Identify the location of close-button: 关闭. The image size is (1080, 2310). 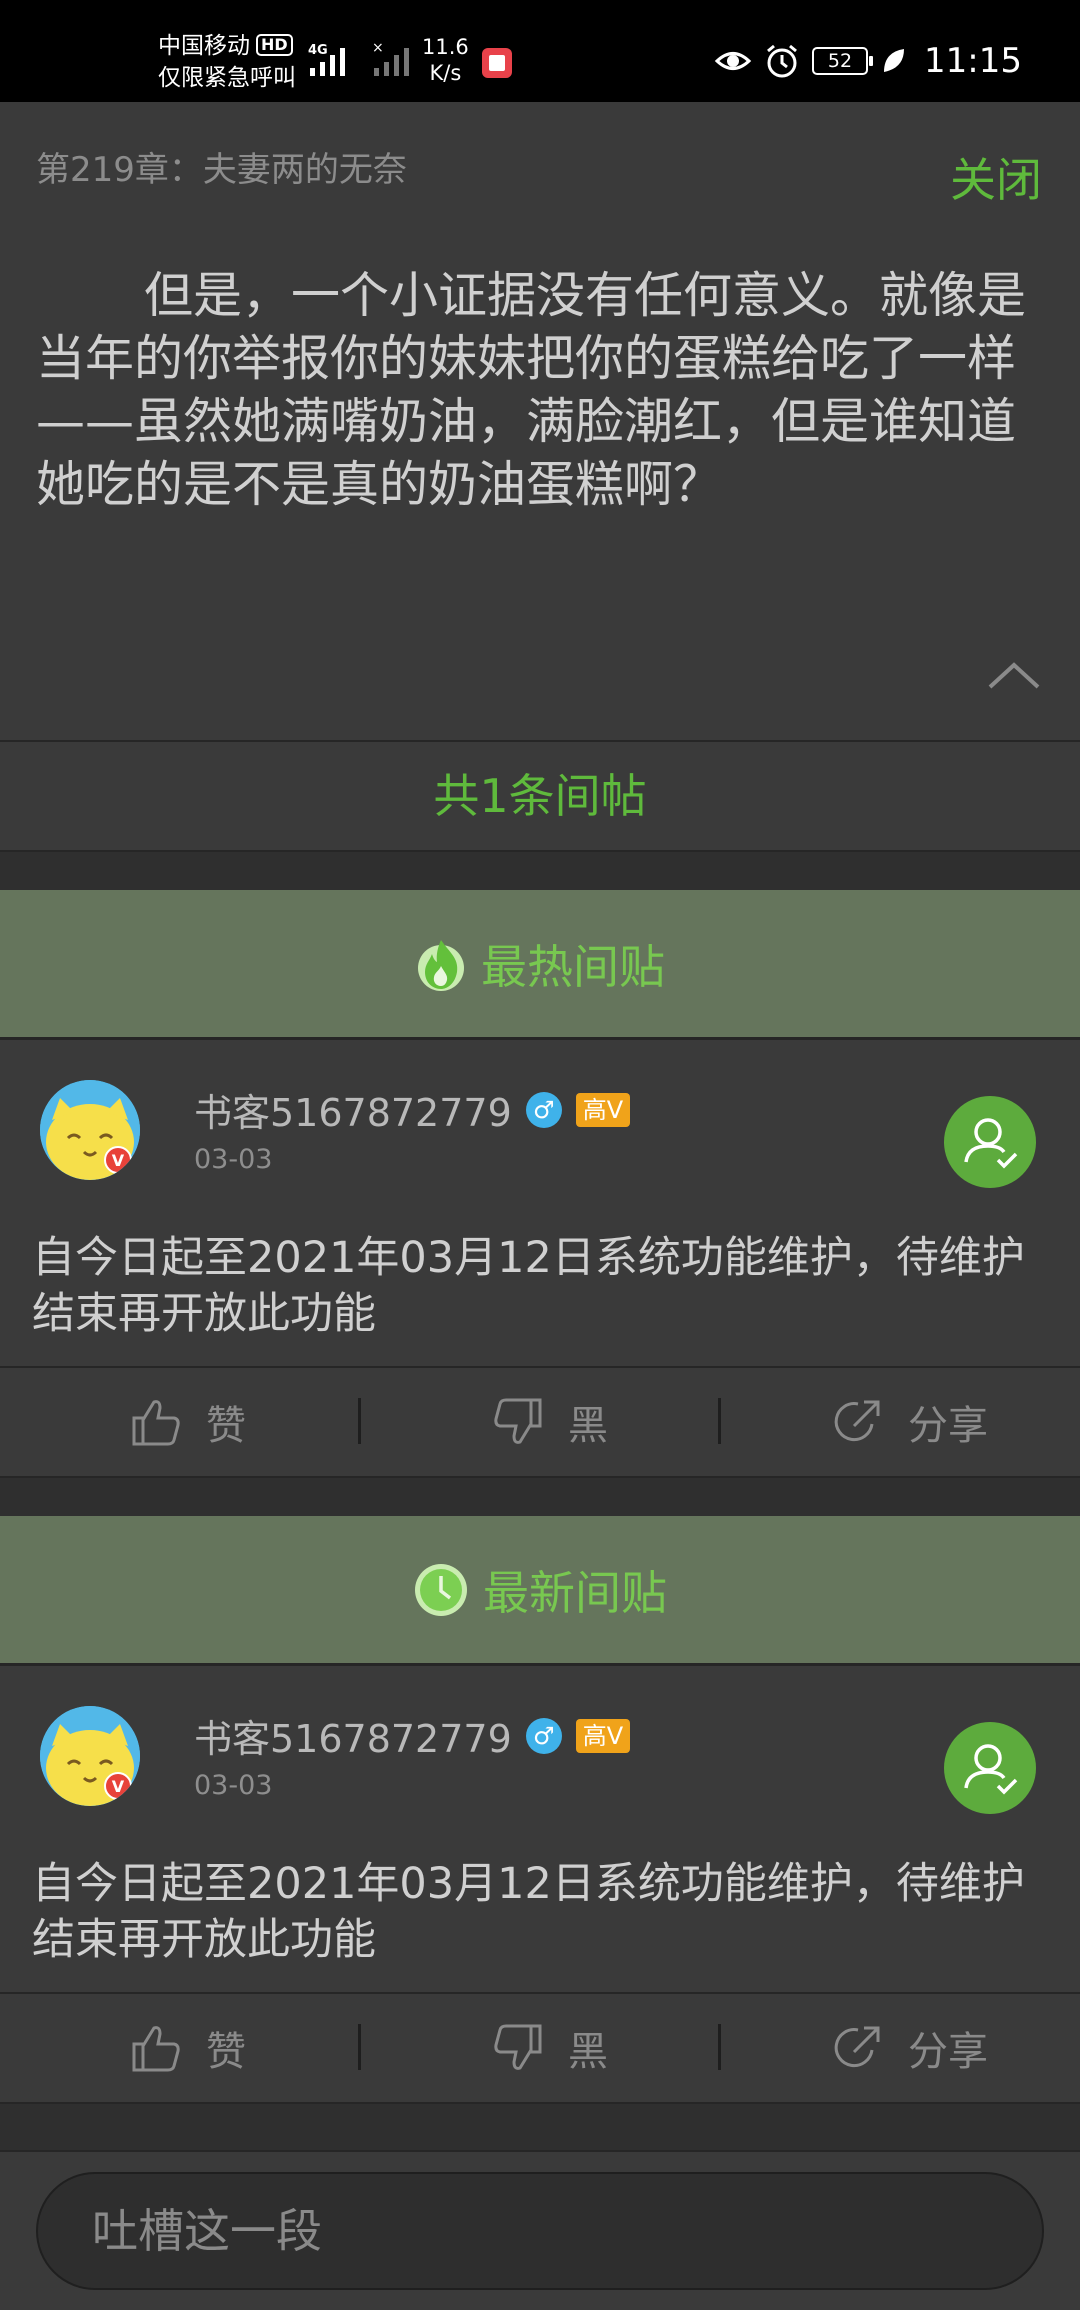
(996, 177).